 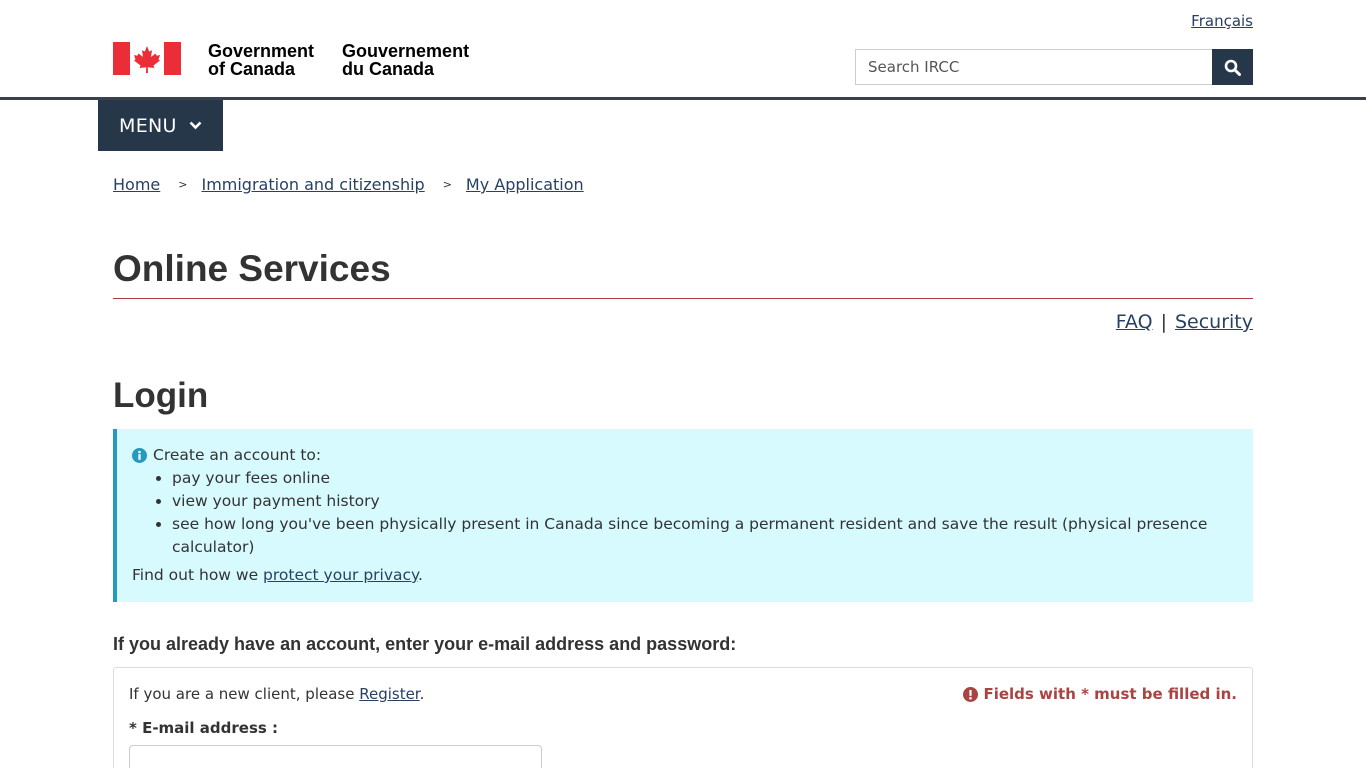 What do you see at coordinates (420, 575) in the screenshot?
I see `privacy-suffix: .` at bounding box center [420, 575].